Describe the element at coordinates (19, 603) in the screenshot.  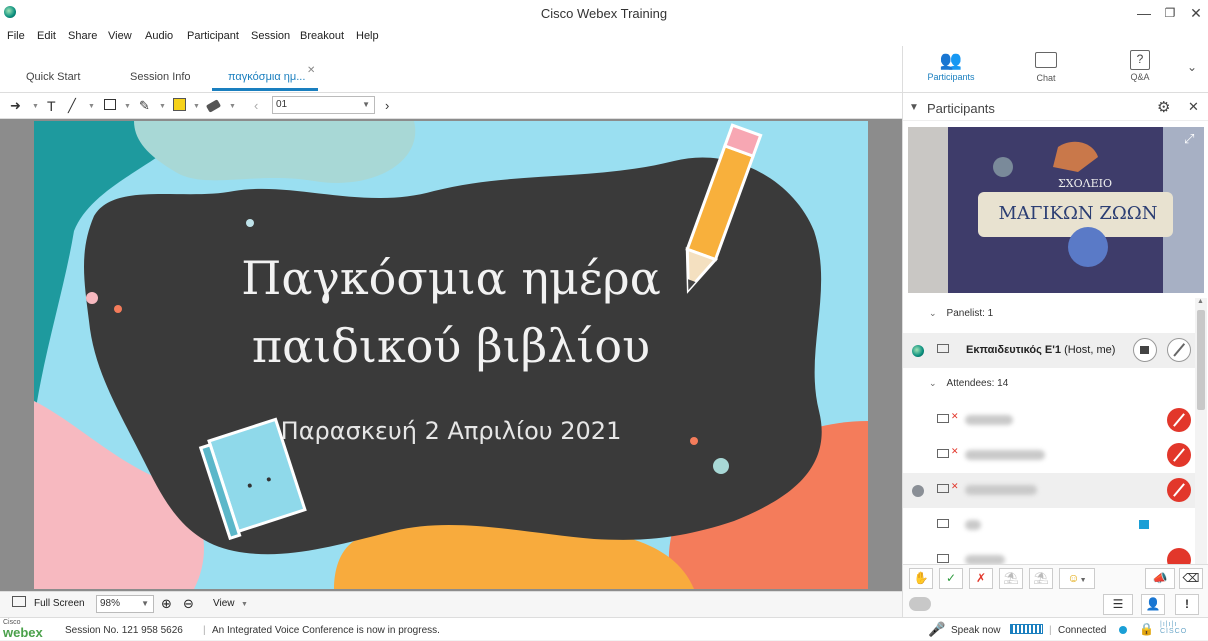
I see `full-screen-icon` at that location.